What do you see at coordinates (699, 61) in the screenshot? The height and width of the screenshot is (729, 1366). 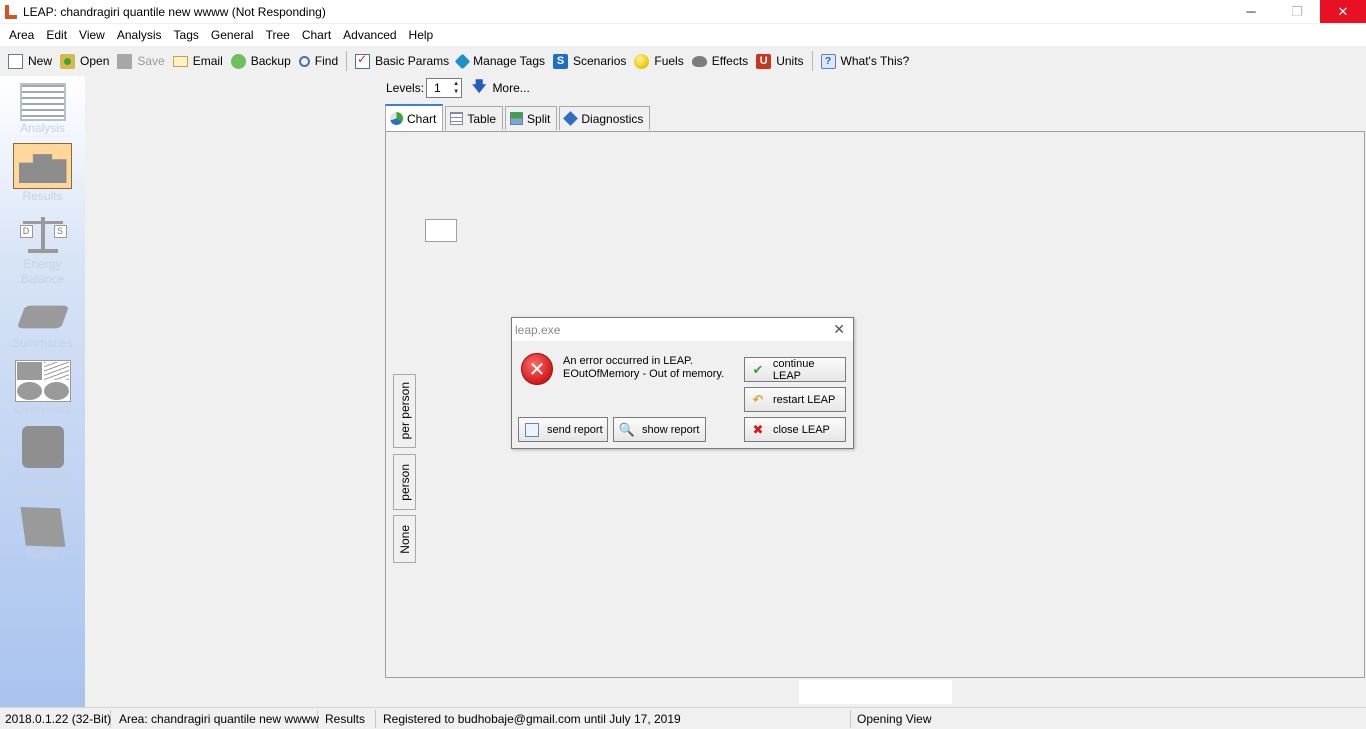 I see `cloud-icon` at bounding box center [699, 61].